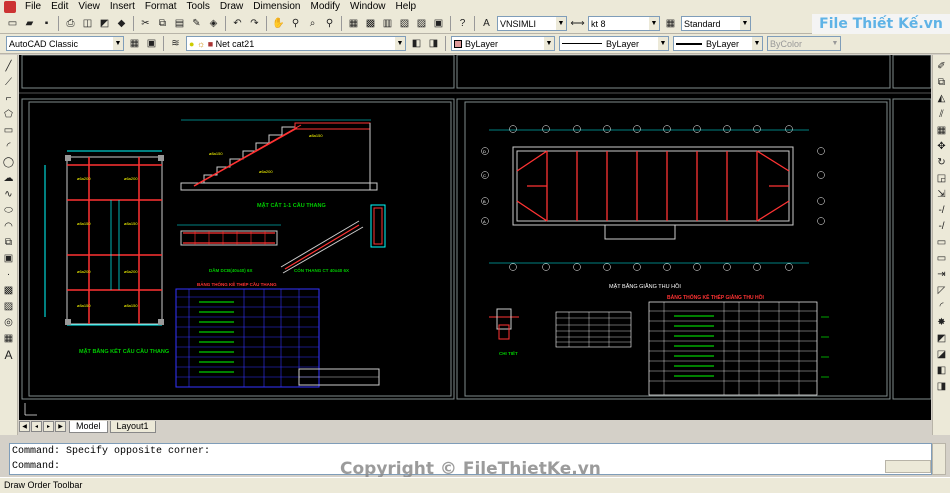 Image resolution: width=950 pixels, height=493 pixels. Describe the element at coordinates (462, 23) in the screenshot. I see `help-icon: ?` at that location.